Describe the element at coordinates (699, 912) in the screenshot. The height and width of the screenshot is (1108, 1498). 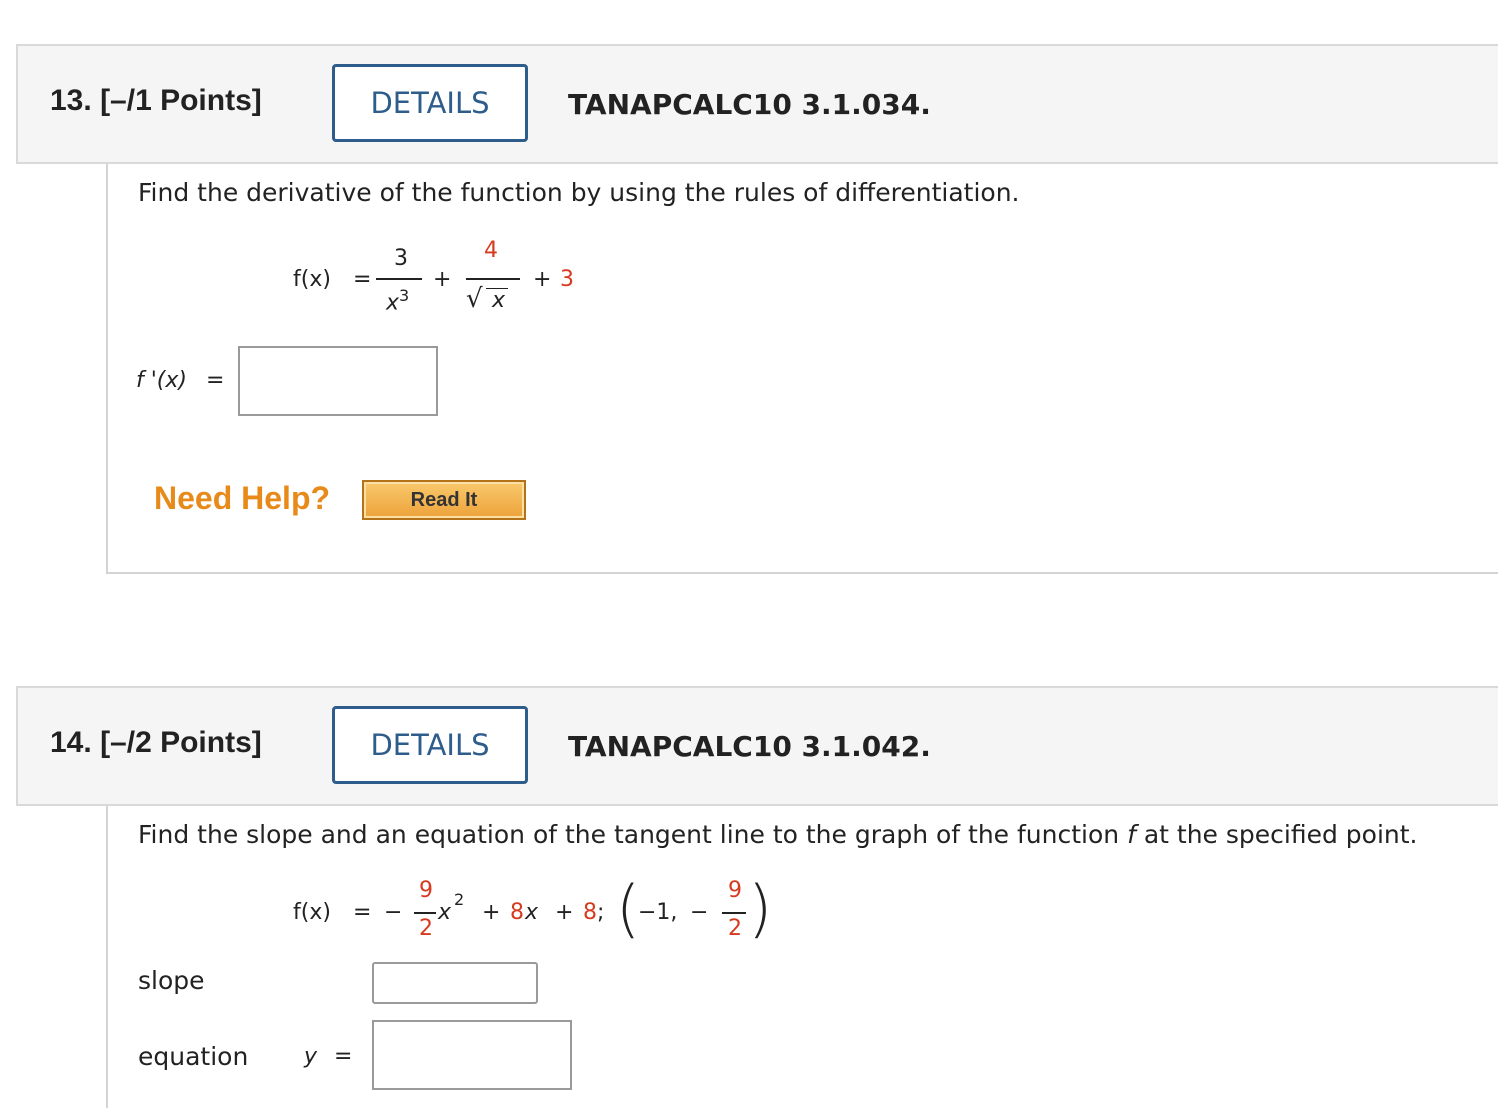
I see `point-minus: −` at that location.